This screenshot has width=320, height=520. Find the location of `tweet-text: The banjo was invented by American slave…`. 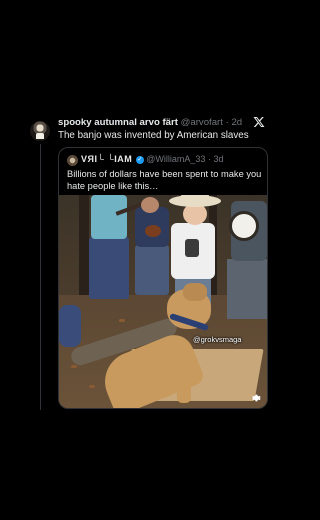

tweet-text: The banjo was invented by American slave… is located at coordinates (153, 135).